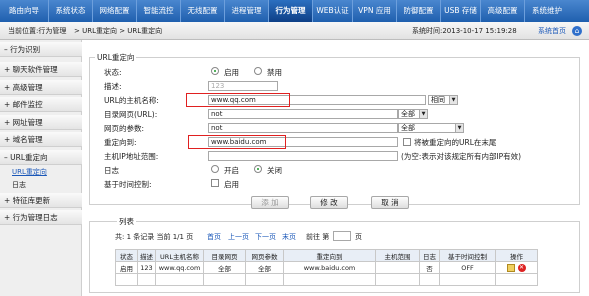 Image resolution: width=589 pixels, height=296 pixels. Describe the element at coordinates (247, 11) in the screenshot. I see `nav-item-process: 进程管理` at that location.